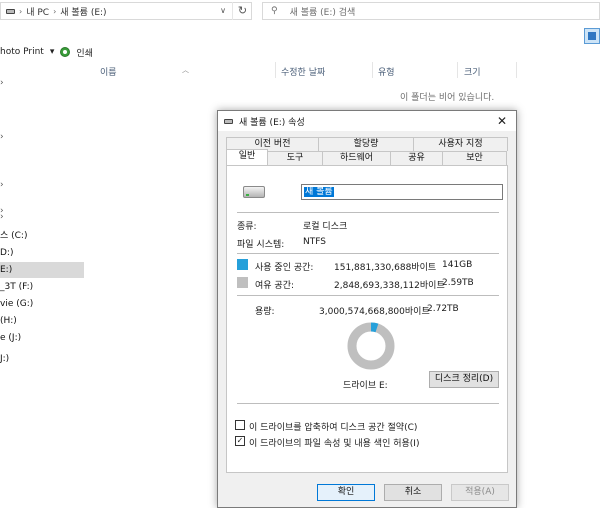 Image resolution: width=600 pixels, height=508 pixels. I want to click on tab-tools: 도구, so click(295, 158).